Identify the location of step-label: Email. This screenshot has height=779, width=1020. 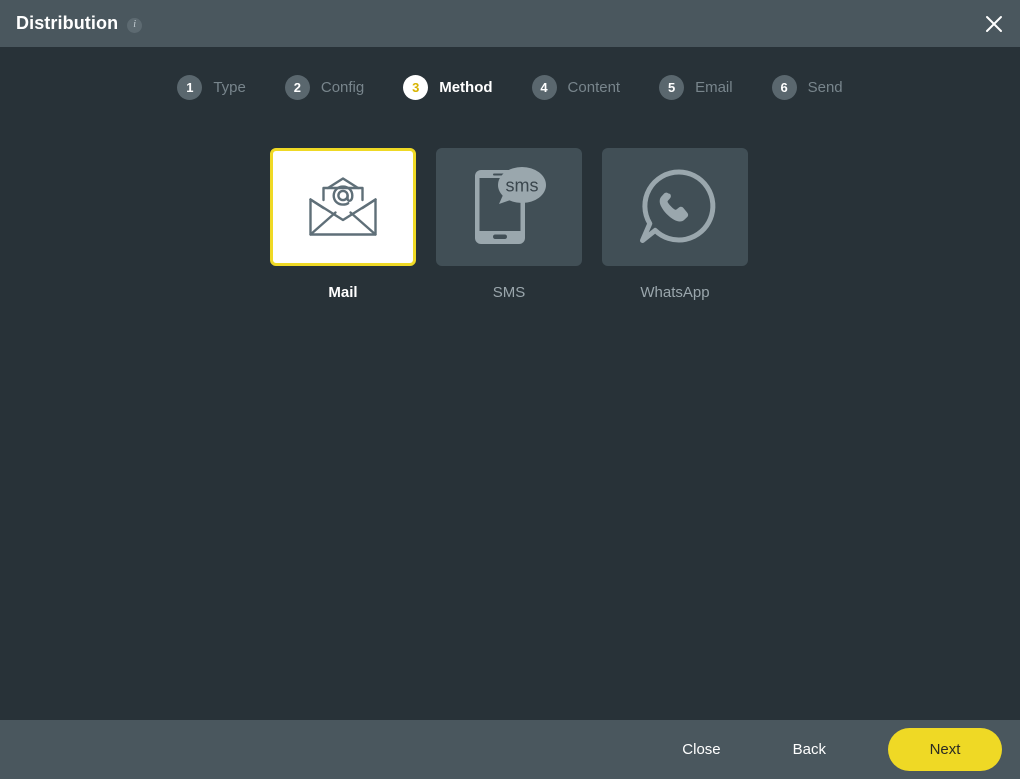
(714, 87).